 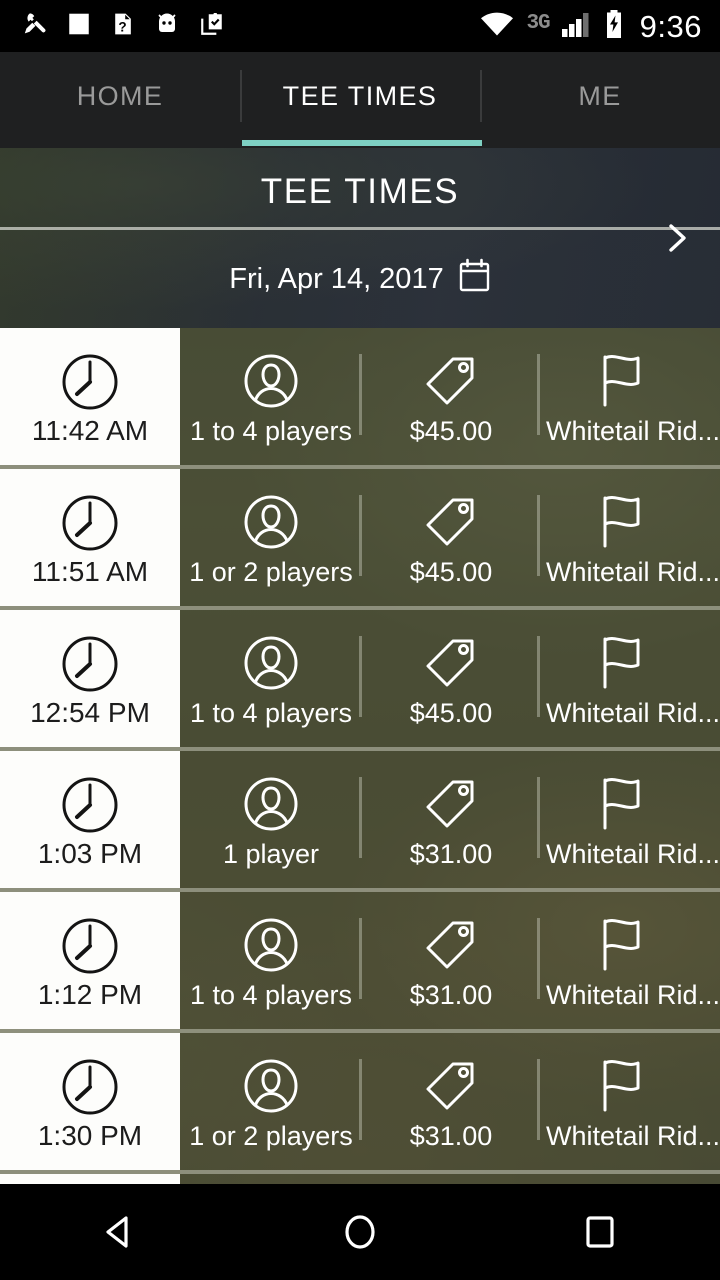 I want to click on tab-tee-times: TEE TIMES, so click(x=360, y=100).